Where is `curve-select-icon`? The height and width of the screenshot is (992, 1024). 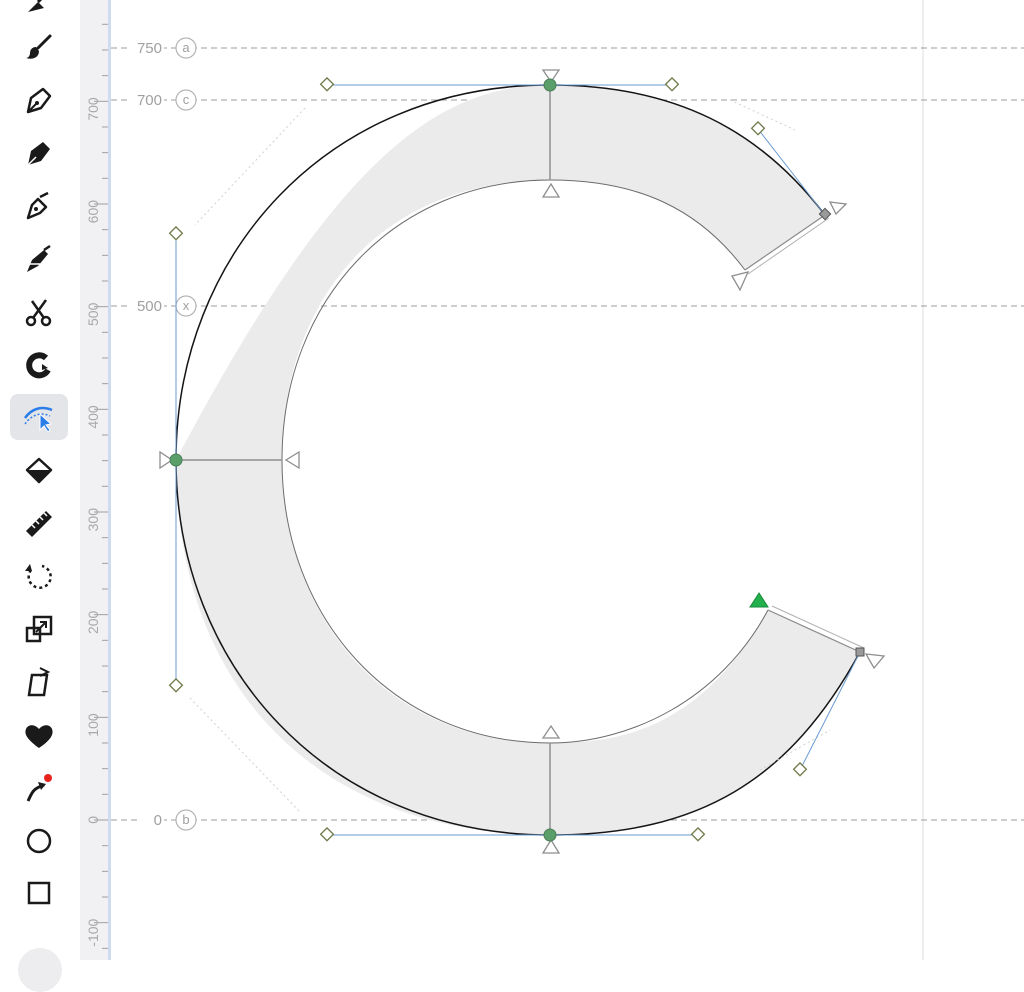 curve-select-icon is located at coordinates (38, 419).